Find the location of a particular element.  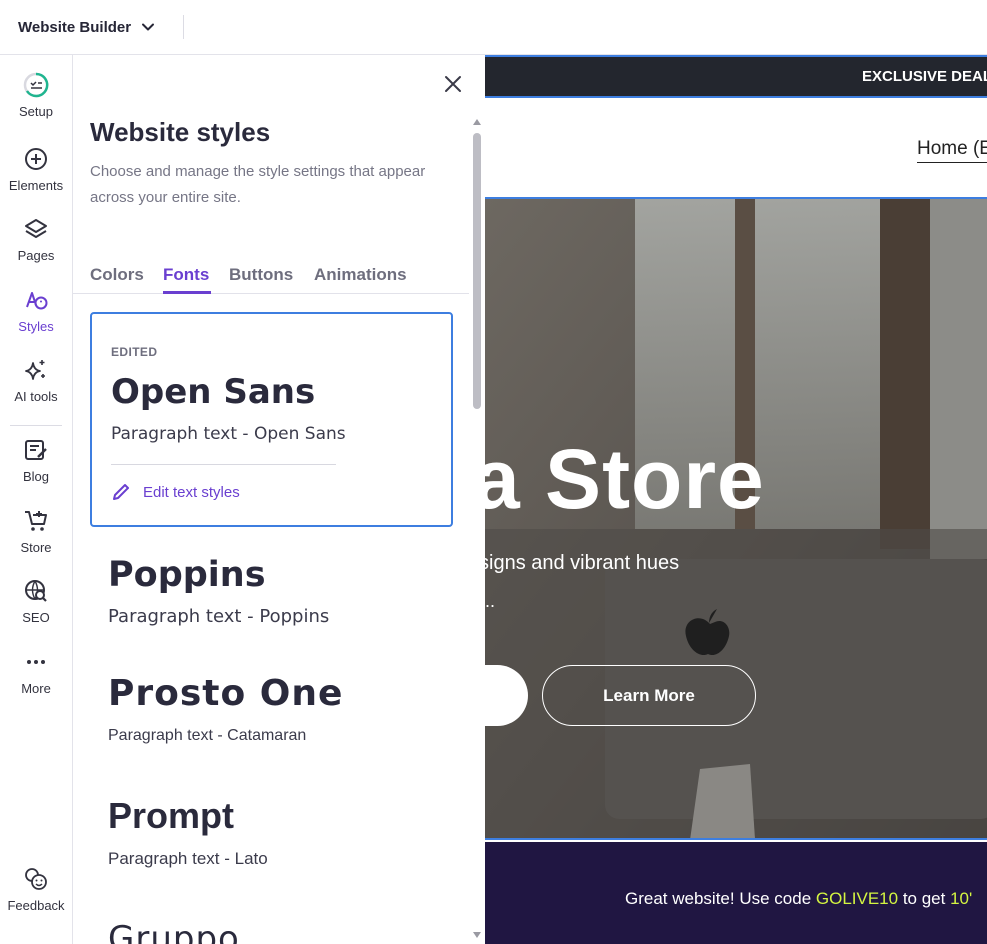

app-name: Website Builder is located at coordinates (75, 27).